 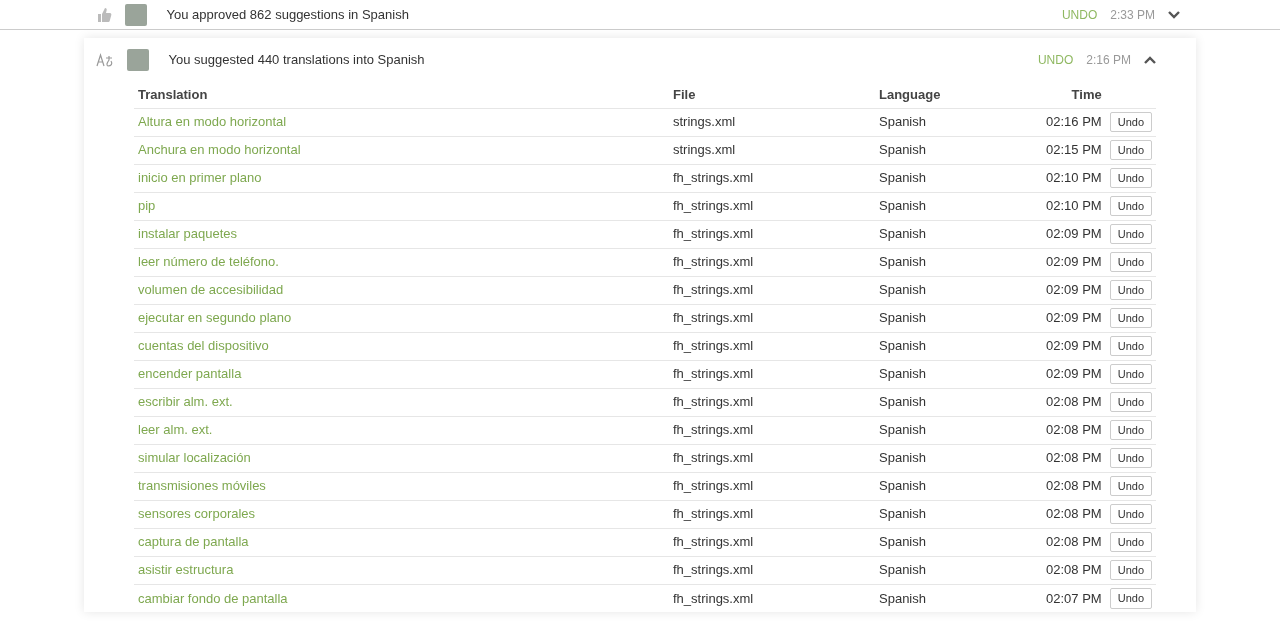 I want to click on translation-link: volumen de accesibilidad, so click(x=211, y=290).